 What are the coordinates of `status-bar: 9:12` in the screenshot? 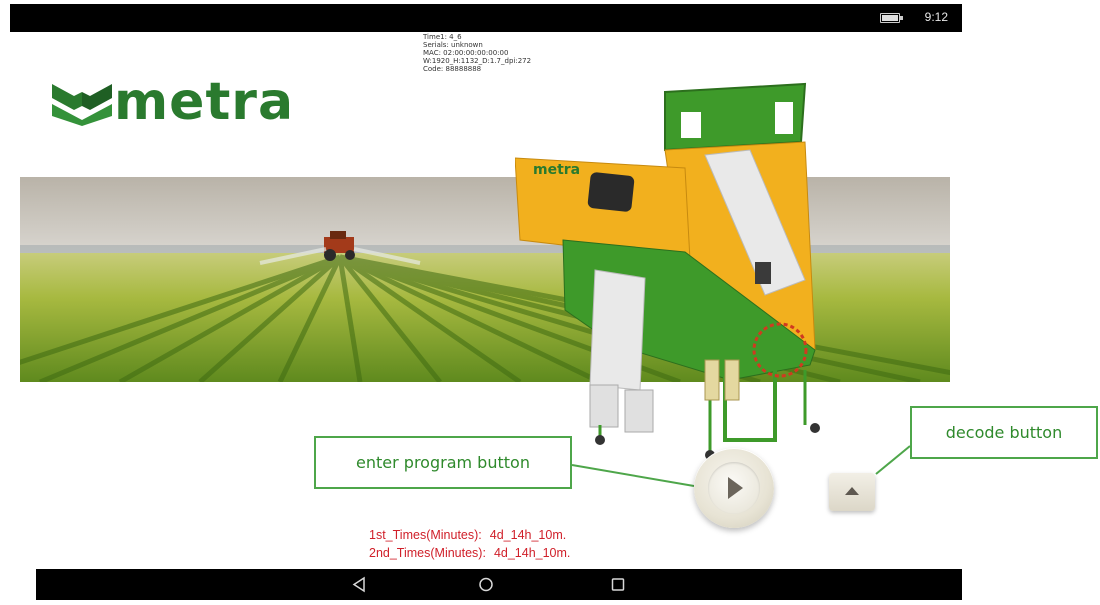 It's located at (486, 18).